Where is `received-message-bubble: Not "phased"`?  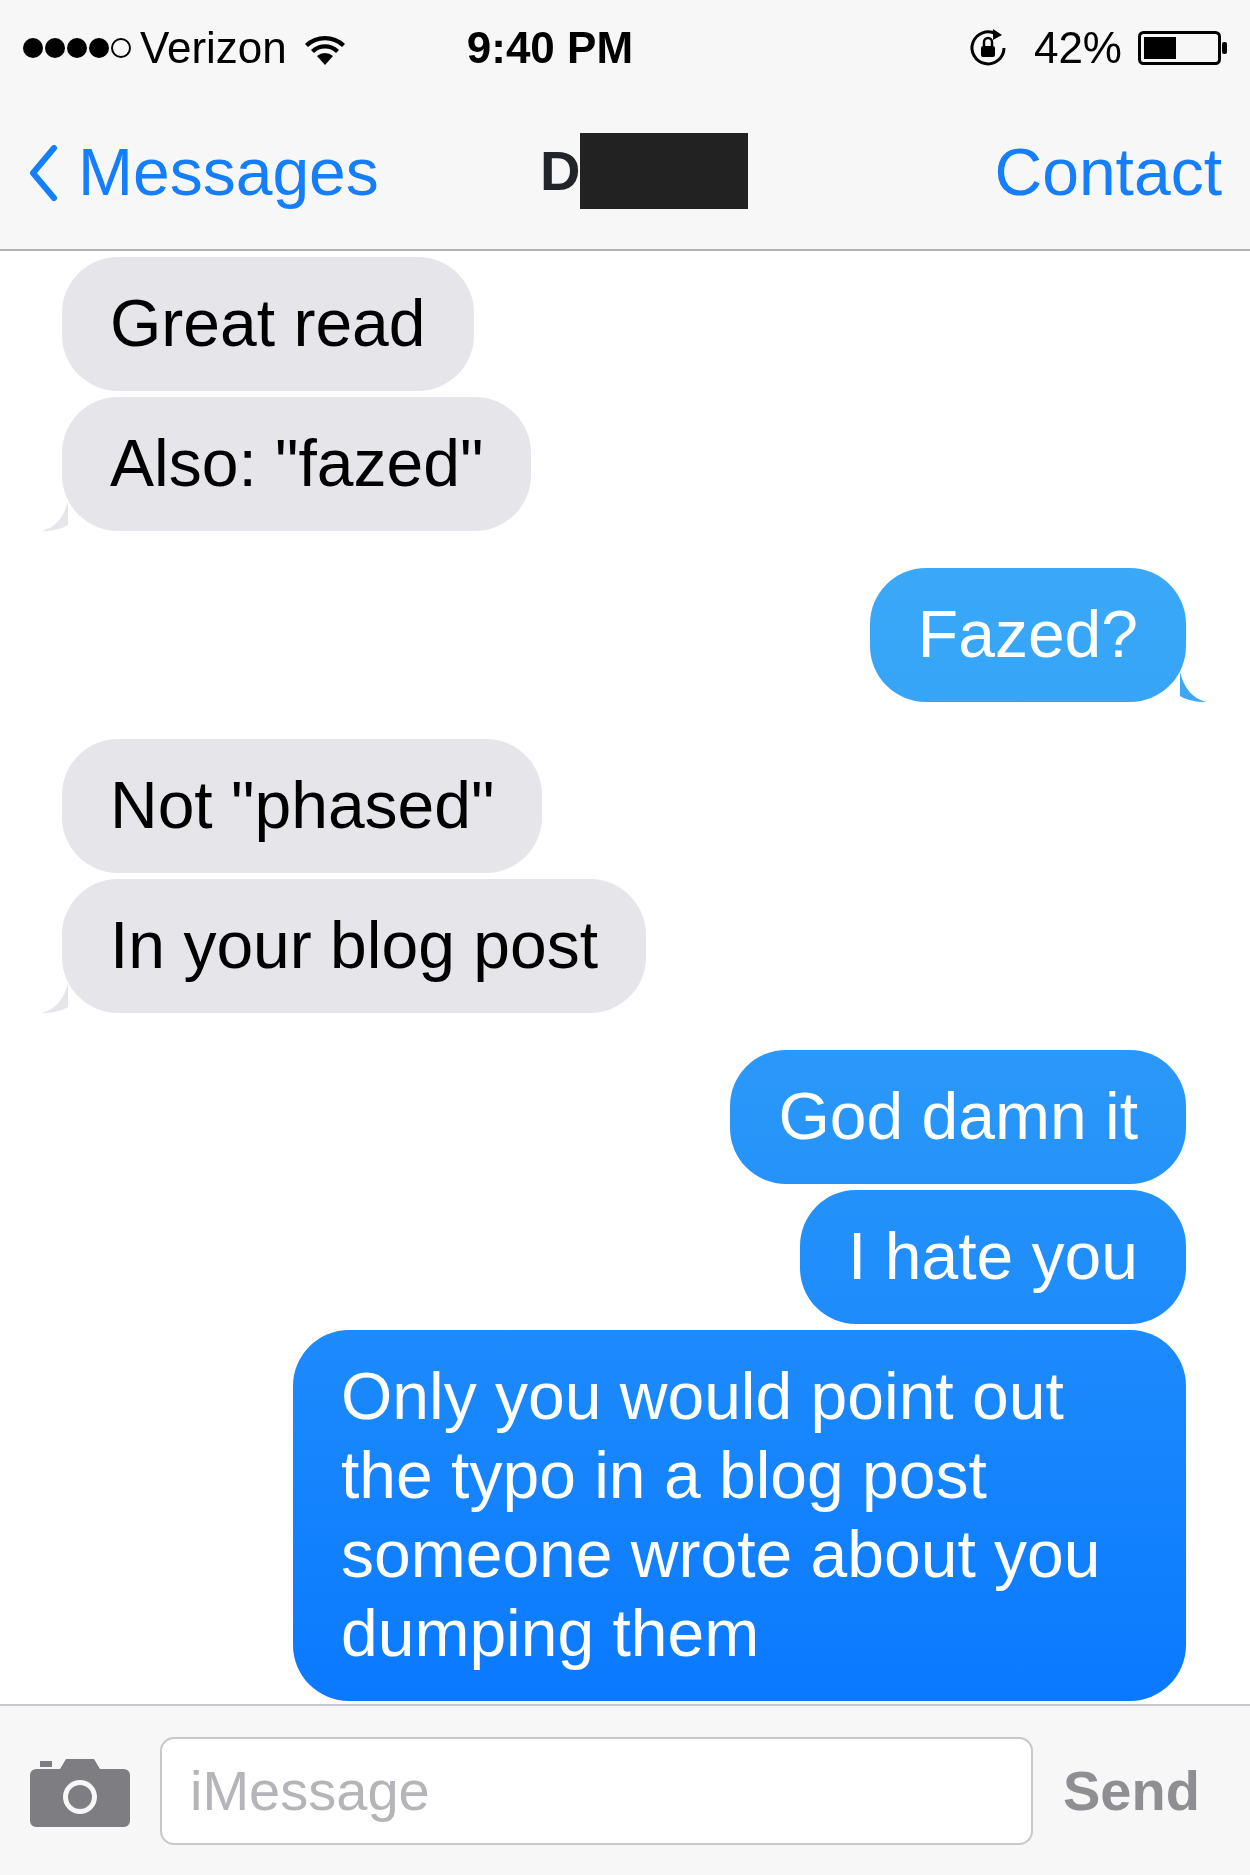
received-message-bubble: Not "phased" is located at coordinates (302, 806).